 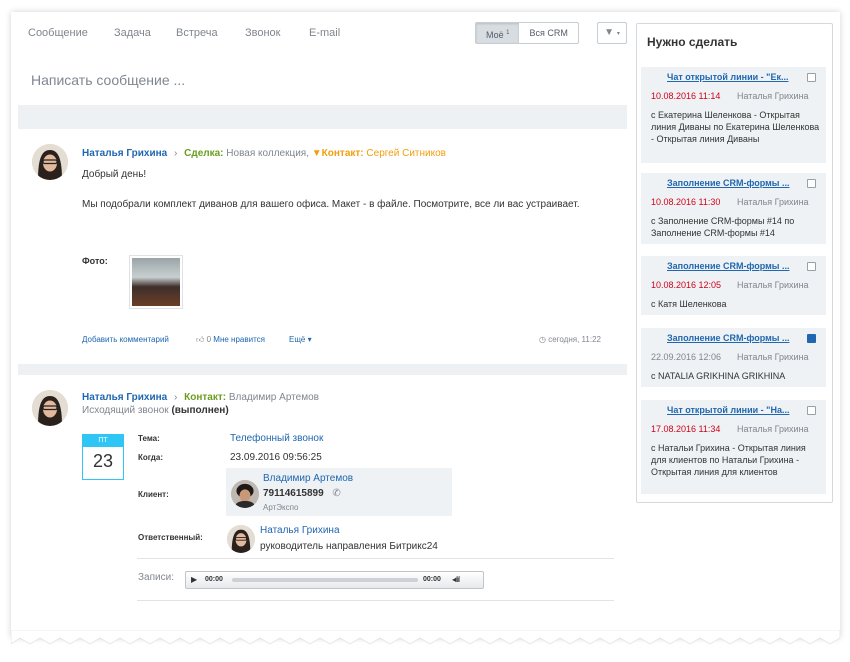 What do you see at coordinates (132, 33) in the screenshot?
I see `tab-task: Задача` at bounding box center [132, 33].